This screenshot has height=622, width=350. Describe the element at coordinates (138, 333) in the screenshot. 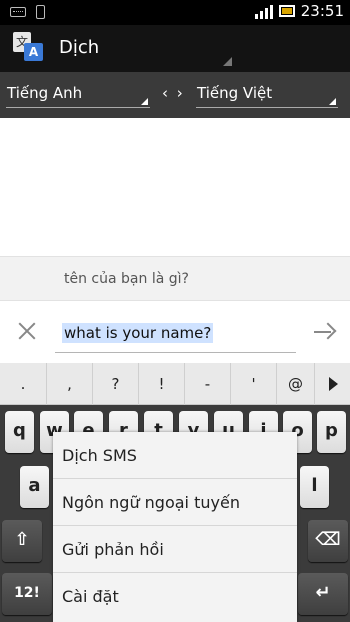

I see `input-text: what is your name?` at that location.